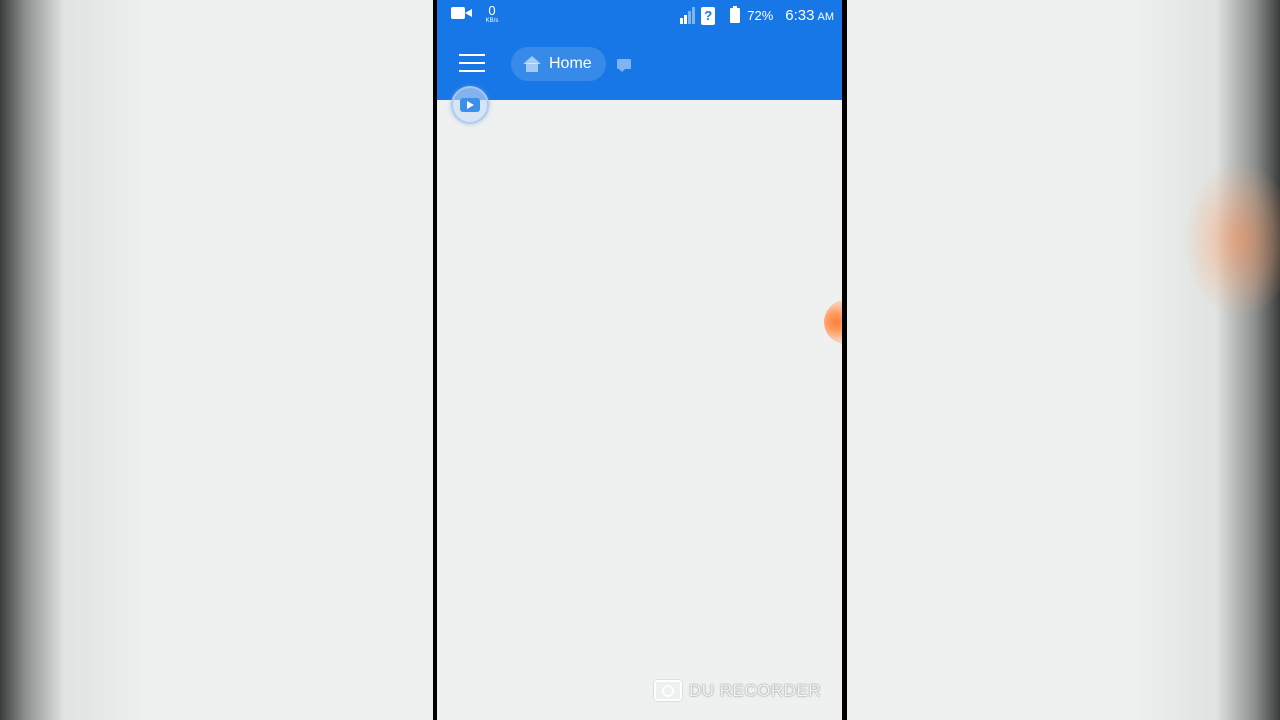 The height and width of the screenshot is (720, 1280). I want to click on chat-icon, so click(624, 65).